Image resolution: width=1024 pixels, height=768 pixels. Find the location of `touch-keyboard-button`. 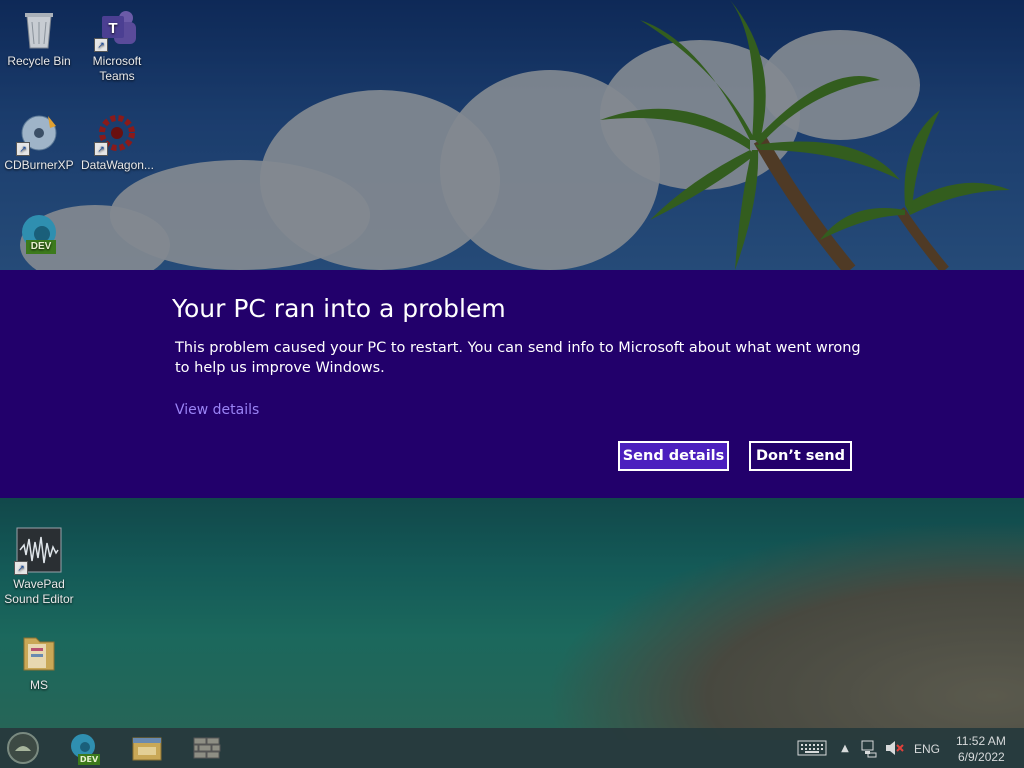

touch-keyboard-button is located at coordinates (812, 748).